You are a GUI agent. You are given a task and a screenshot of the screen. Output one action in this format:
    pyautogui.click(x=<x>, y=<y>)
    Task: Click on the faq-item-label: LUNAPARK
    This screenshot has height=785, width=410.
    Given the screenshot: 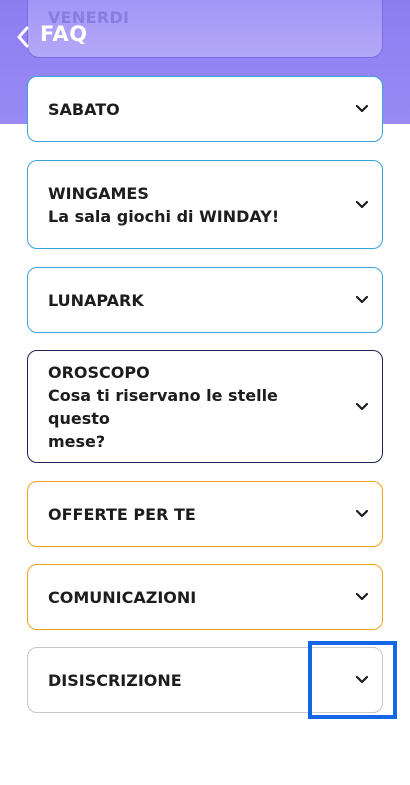 What is the action you would take?
    pyautogui.click(x=96, y=300)
    